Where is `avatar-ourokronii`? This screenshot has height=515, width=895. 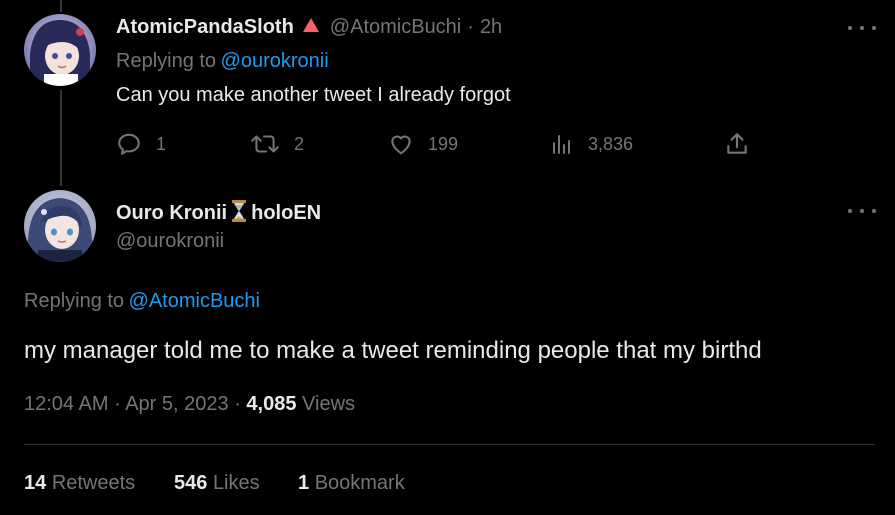 avatar-ourokronii is located at coordinates (60, 226).